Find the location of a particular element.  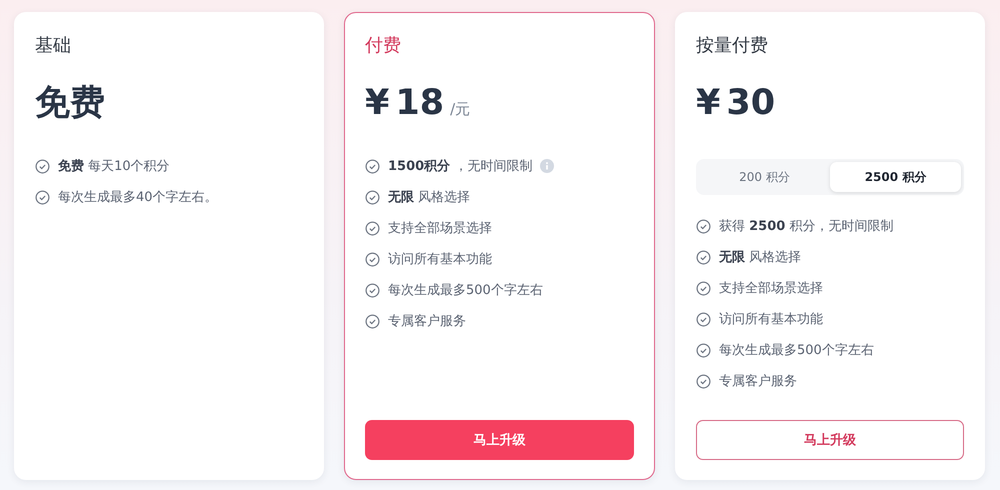

feature-text: 1500积分 ，无时间限制 is located at coordinates (460, 166).